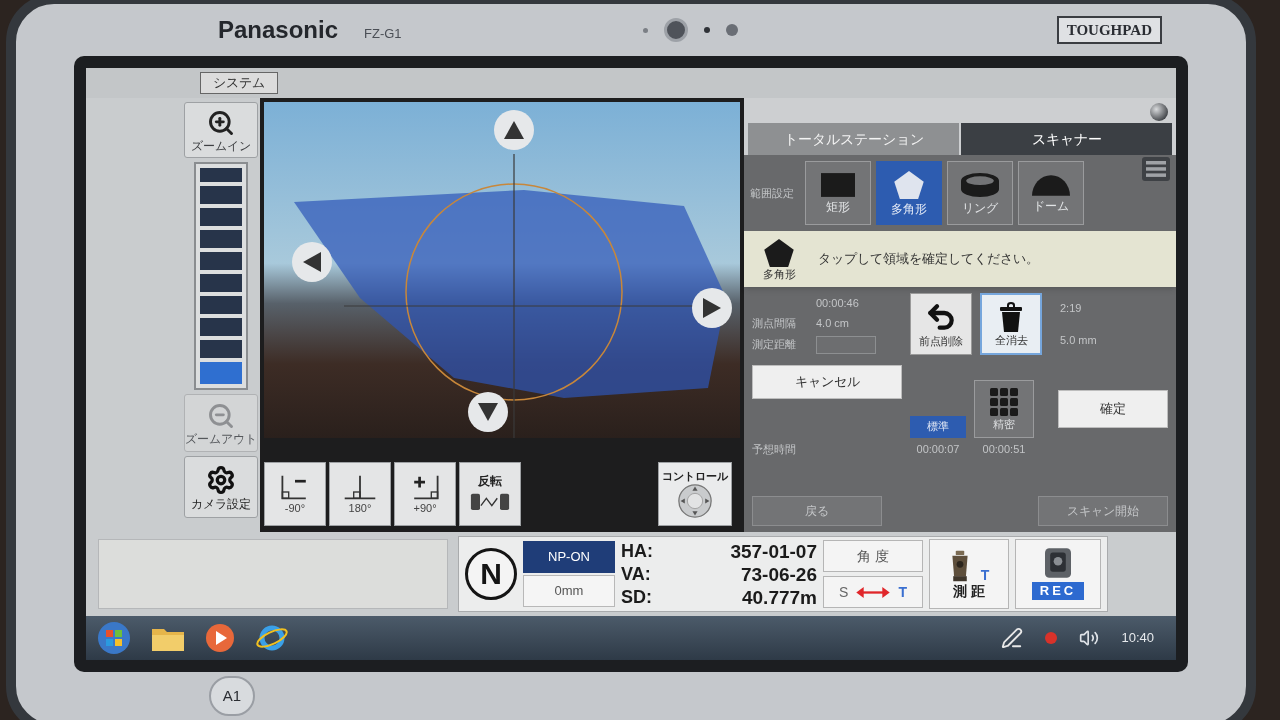 Image resolution: width=1280 pixels, height=720 pixels. Describe the element at coordinates (1156, 169) in the screenshot. I see `menu-icon` at that location.